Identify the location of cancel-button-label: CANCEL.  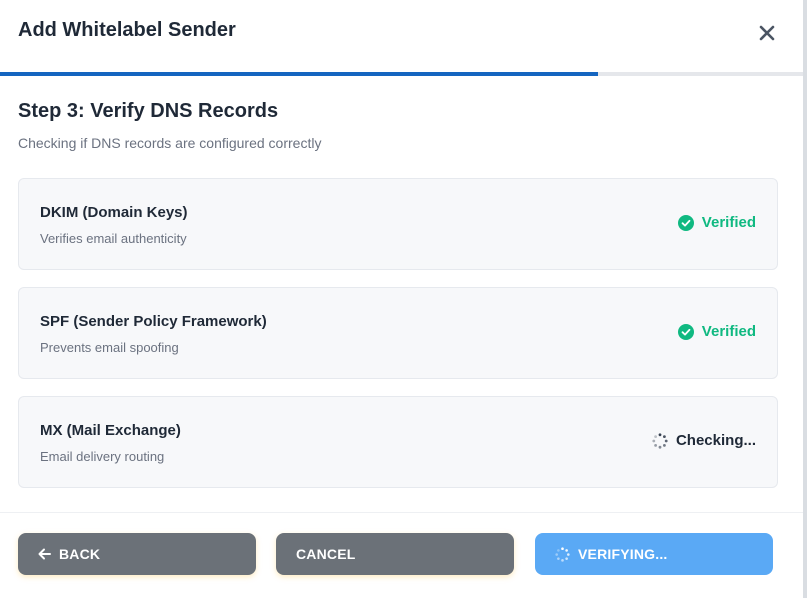
(326, 554).